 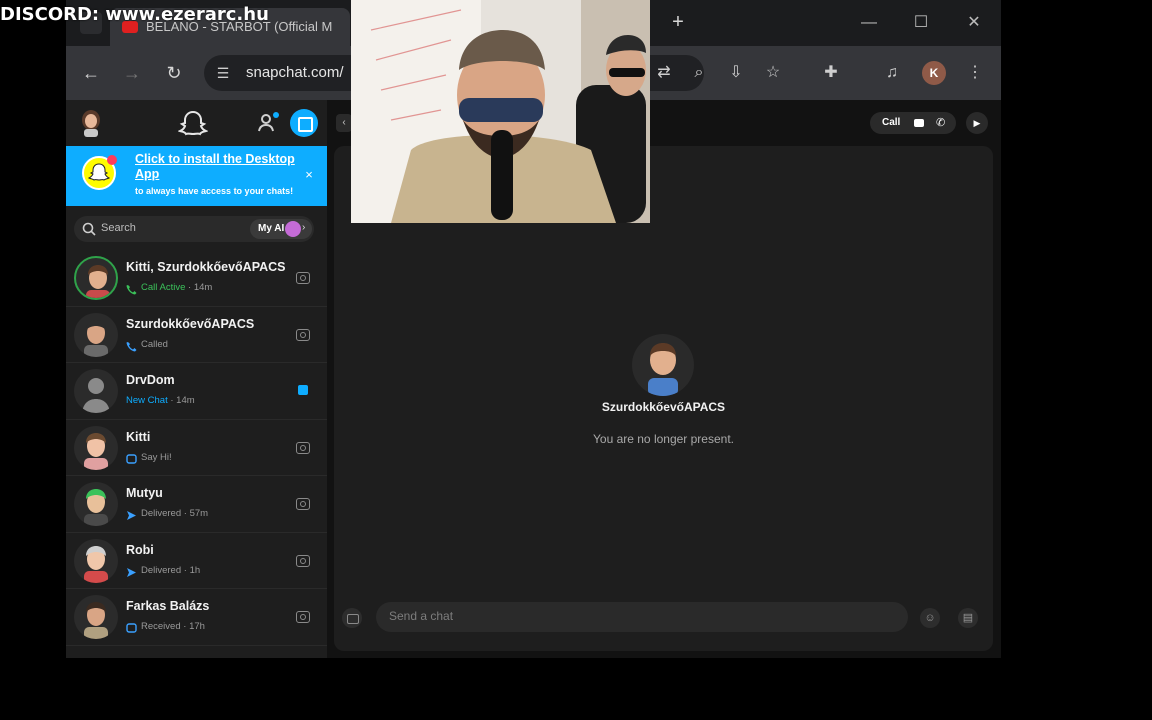 I want to click on call-controls: Call ✆, so click(x=913, y=123).